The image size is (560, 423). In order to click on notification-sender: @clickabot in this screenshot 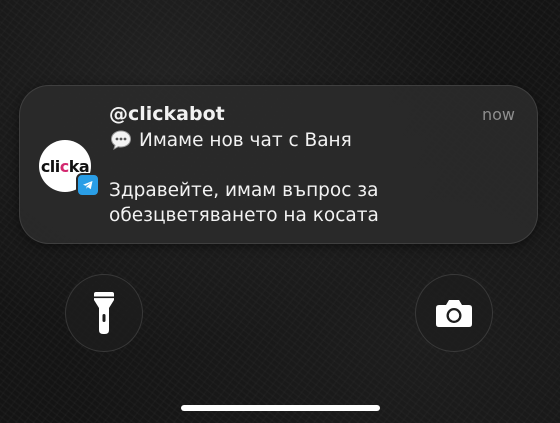, I will do `click(167, 114)`.